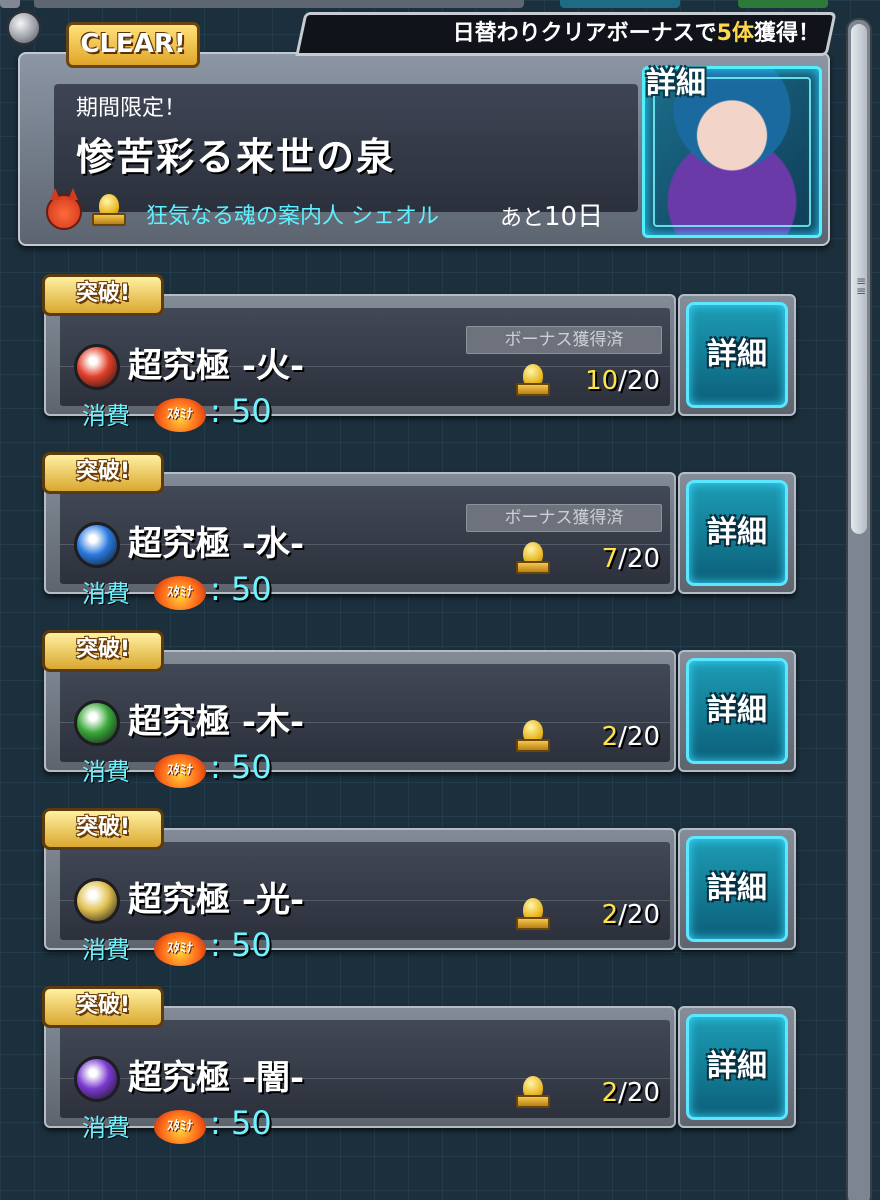 This screenshot has width=880, height=1200. I want to click on clear-count-current: 7, so click(610, 559).